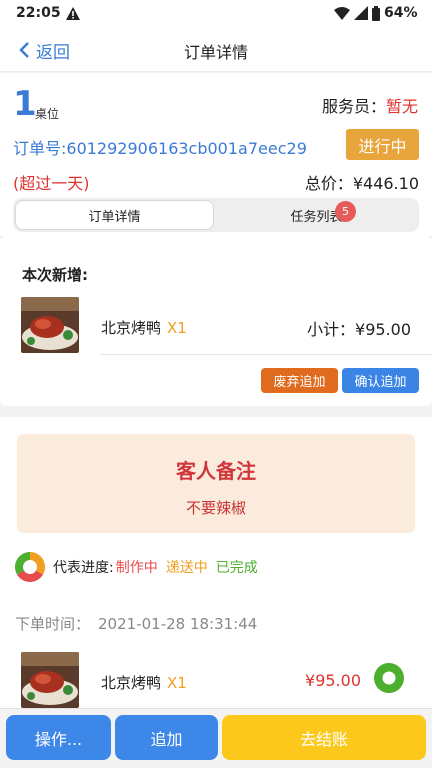 This screenshot has width=432, height=768. I want to click on status-bar: 22:05 64%, so click(216, 14).